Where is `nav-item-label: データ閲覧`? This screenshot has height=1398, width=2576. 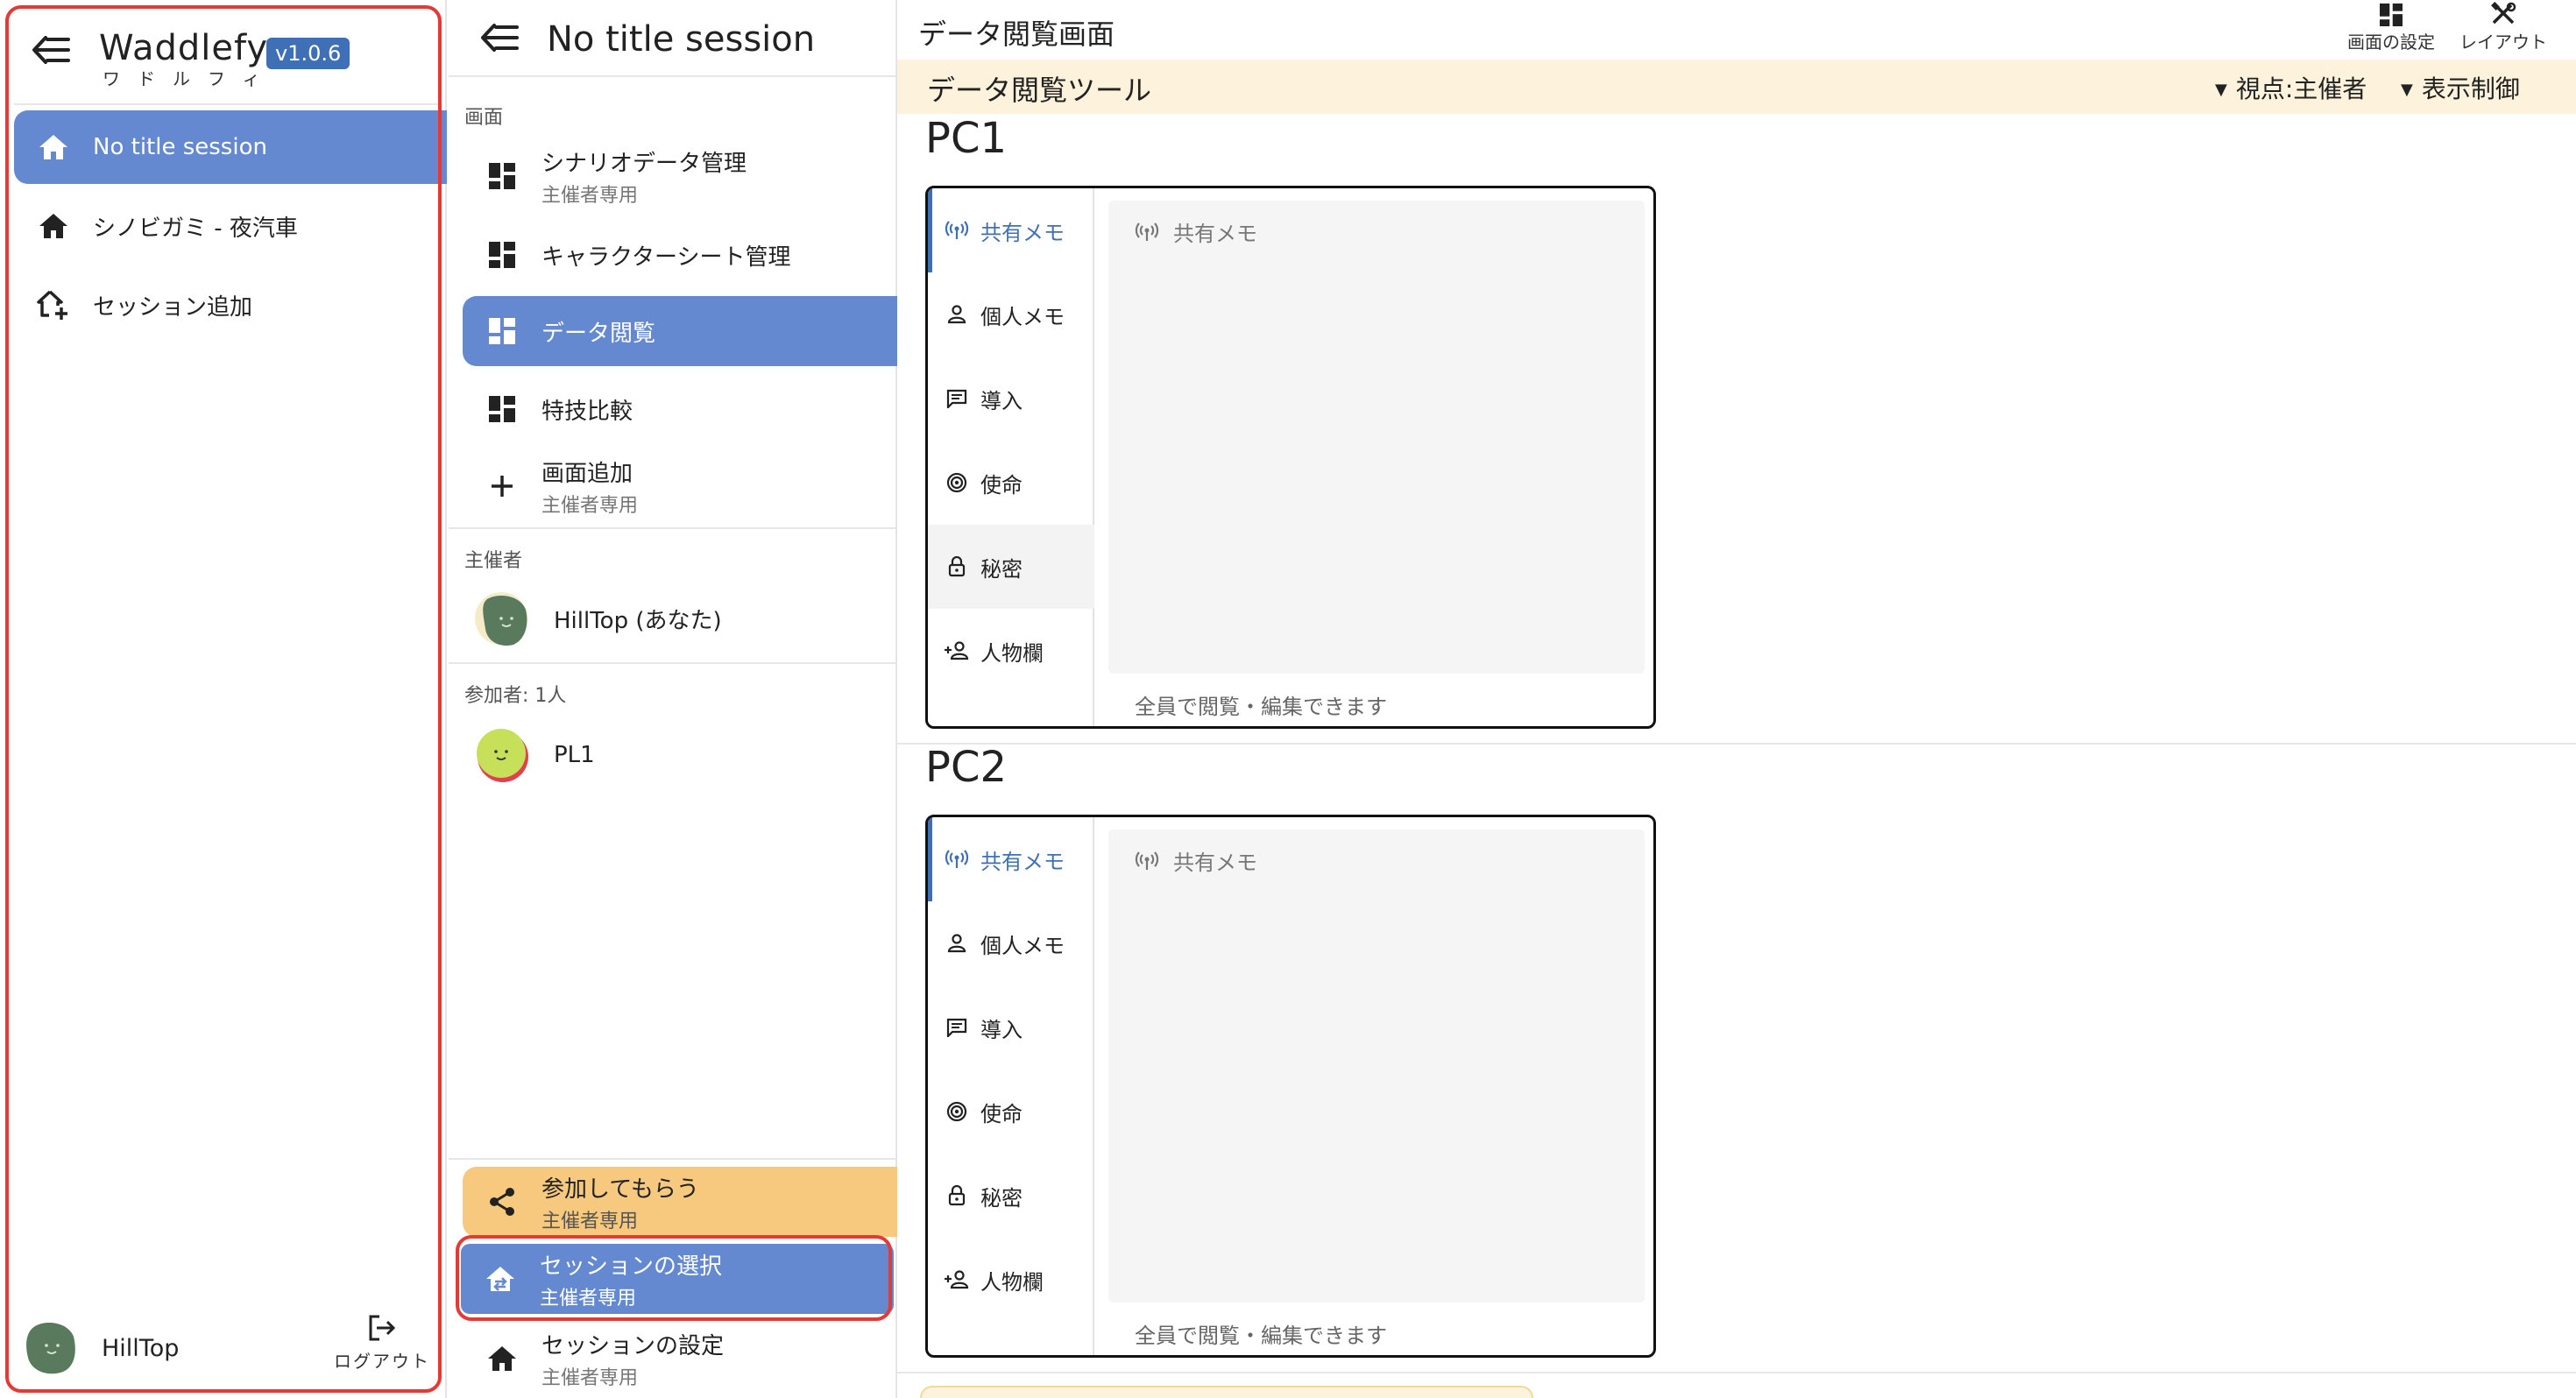
nav-item-label: データ閲覧 is located at coordinates (598, 333).